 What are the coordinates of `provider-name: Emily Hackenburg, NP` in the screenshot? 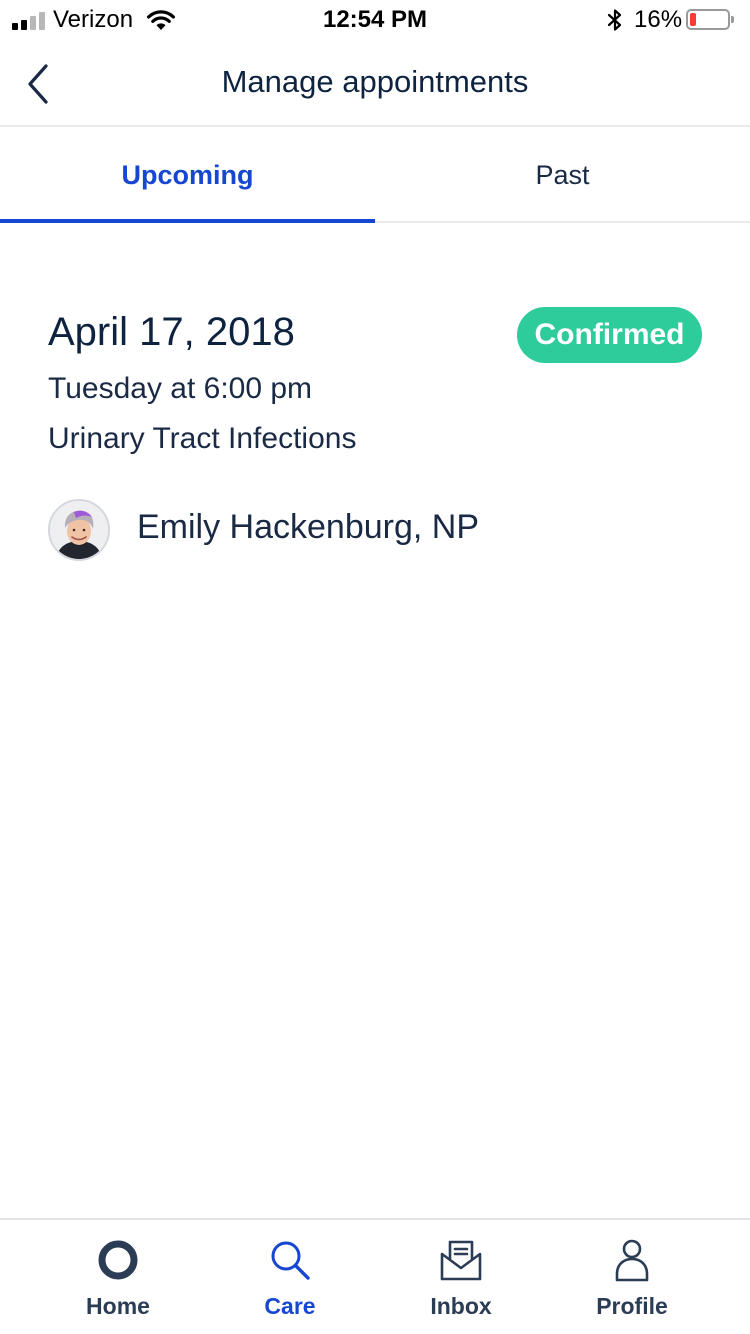 It's located at (308, 527).